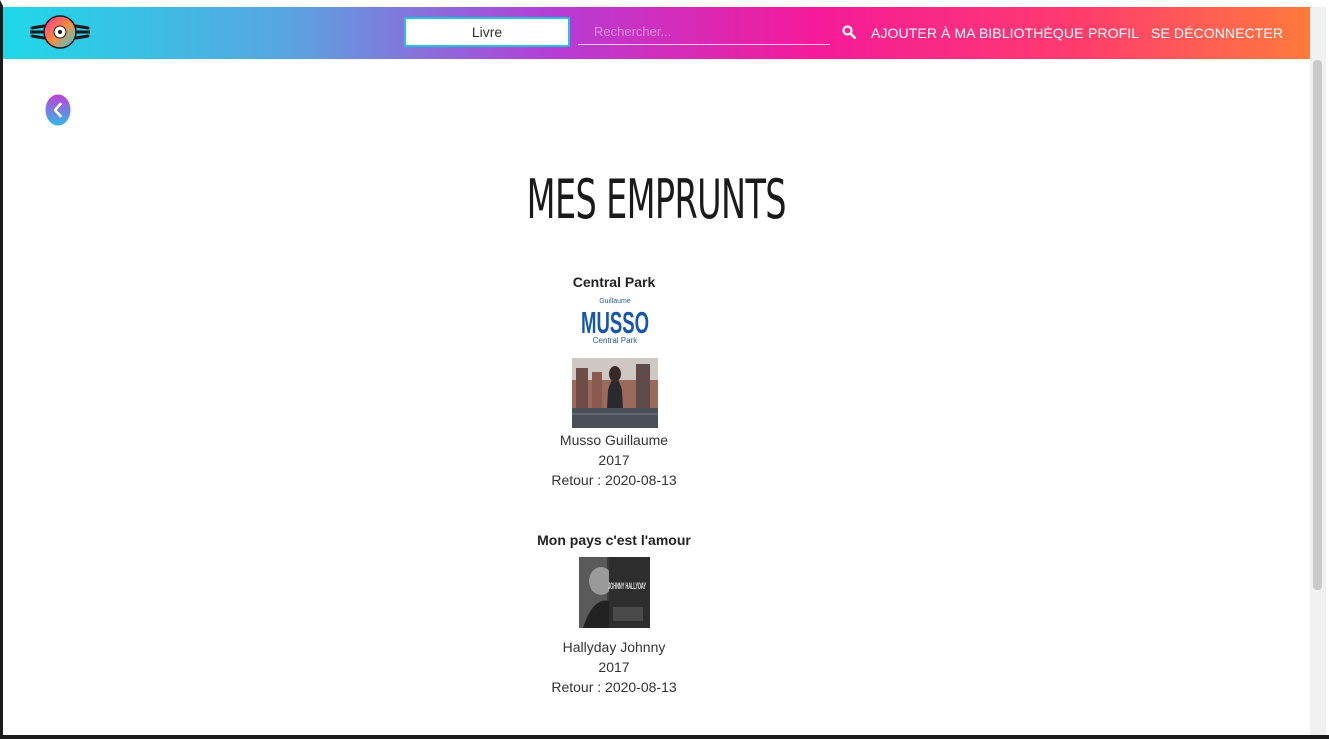 The width and height of the screenshot is (1329, 739). I want to click on scrollbar-thumb, so click(1317, 325).